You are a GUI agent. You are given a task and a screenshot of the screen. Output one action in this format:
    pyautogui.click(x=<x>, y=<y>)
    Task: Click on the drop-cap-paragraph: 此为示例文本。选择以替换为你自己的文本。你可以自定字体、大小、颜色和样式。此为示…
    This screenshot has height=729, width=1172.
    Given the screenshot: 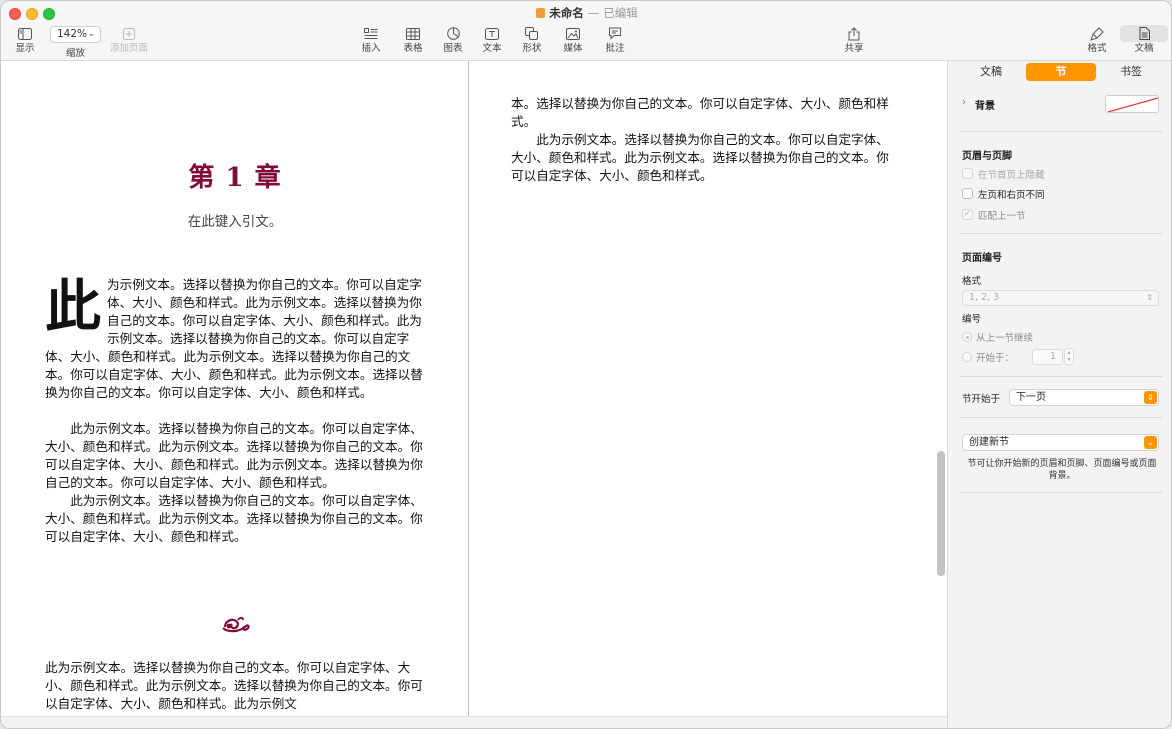 What is the action you would take?
    pyautogui.click(x=236, y=339)
    